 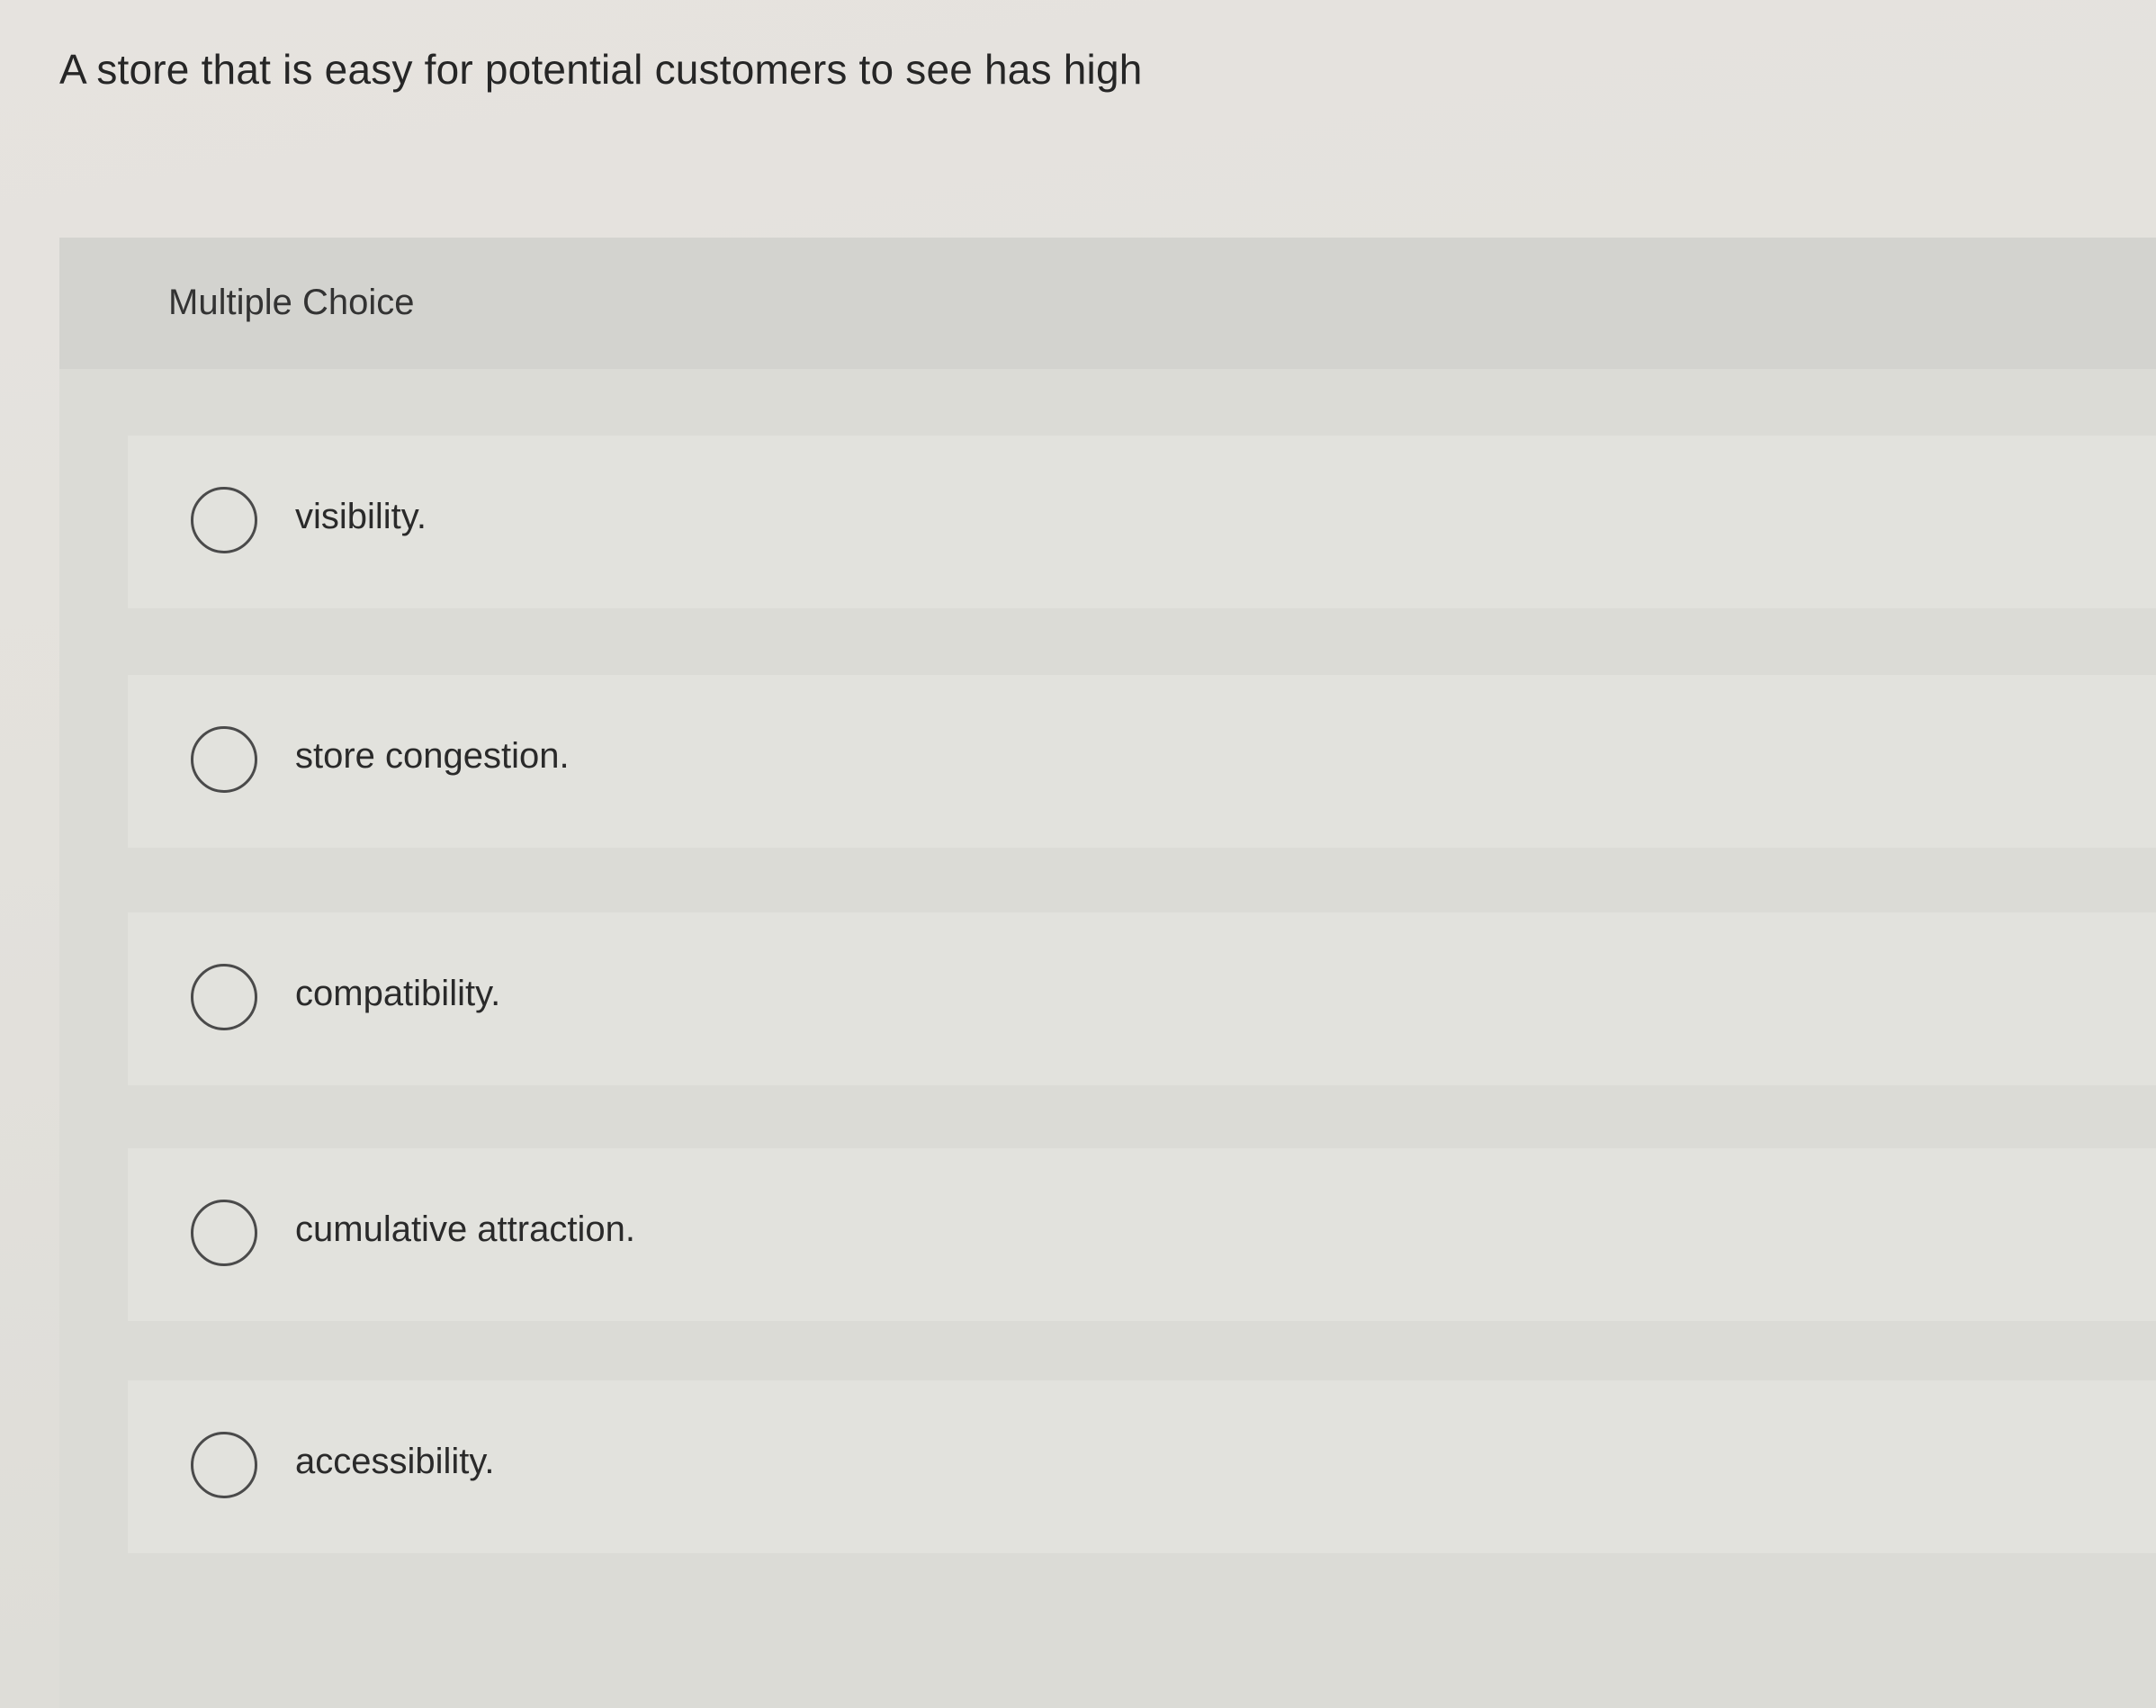 I want to click on choice-label: store congestion., so click(x=432, y=756).